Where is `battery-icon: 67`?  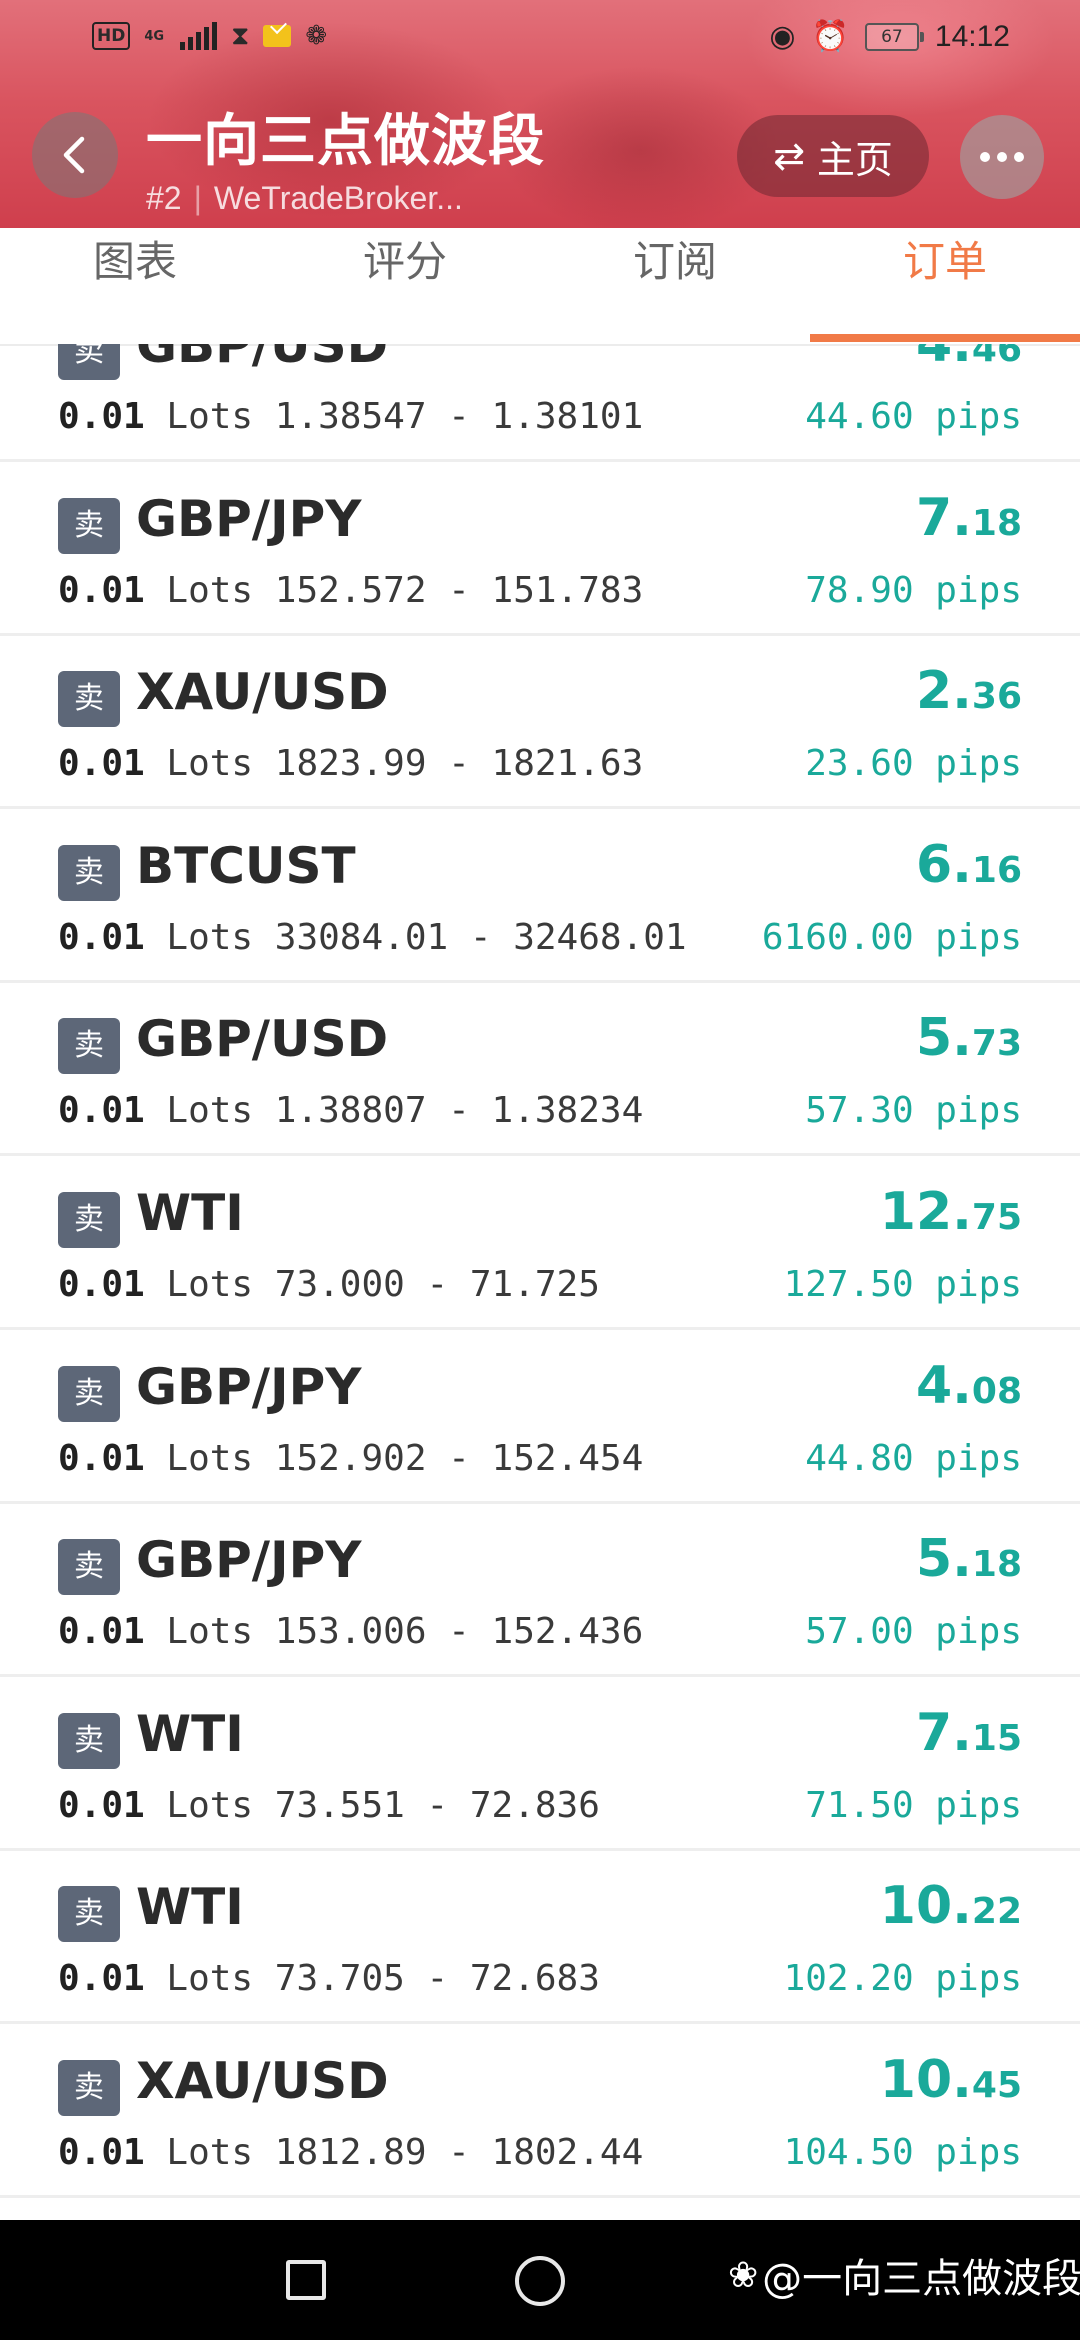 battery-icon: 67 is located at coordinates (894, 37).